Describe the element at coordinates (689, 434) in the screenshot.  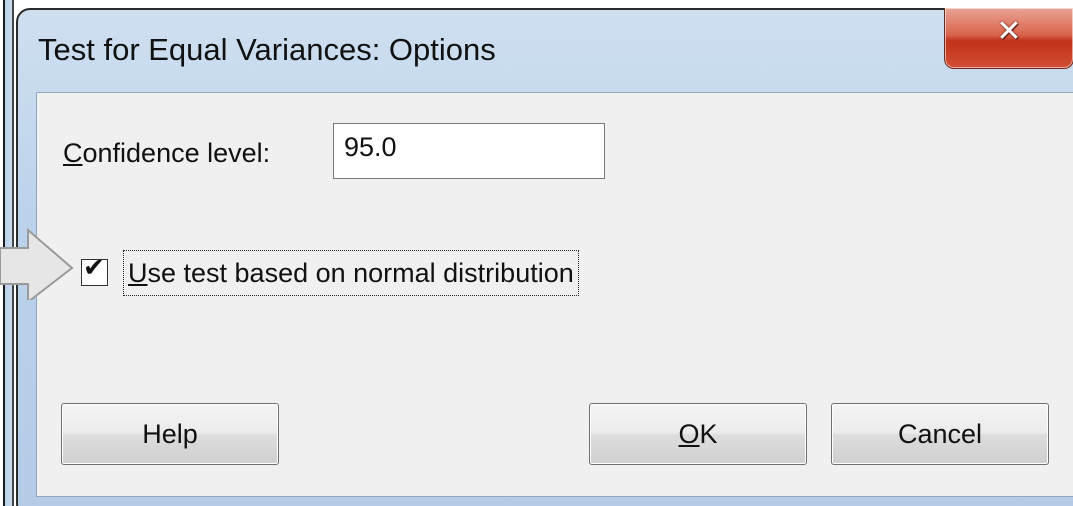
I see `ok-mnemonic: O` at that location.